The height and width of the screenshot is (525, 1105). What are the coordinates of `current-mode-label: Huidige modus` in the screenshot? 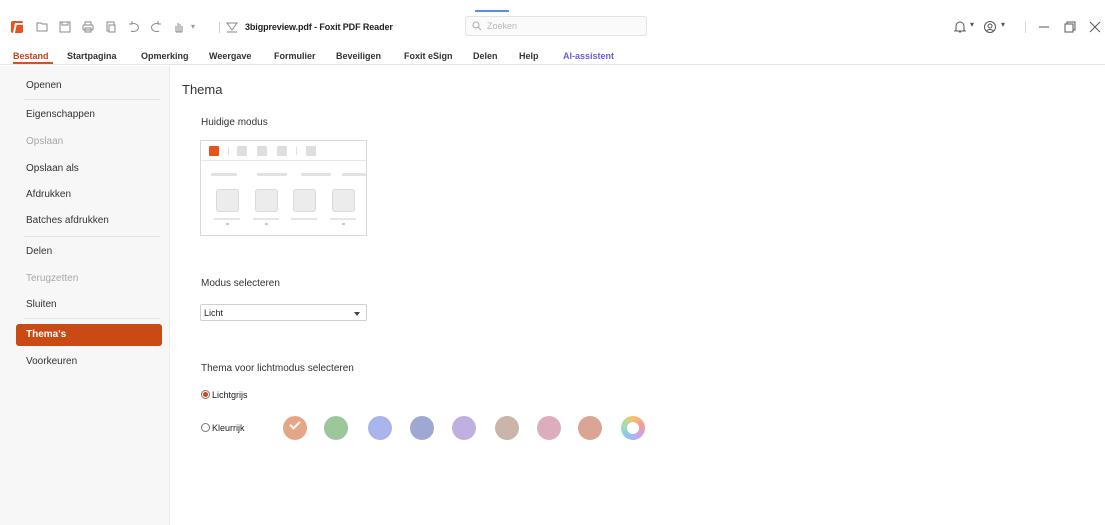 It's located at (234, 122).